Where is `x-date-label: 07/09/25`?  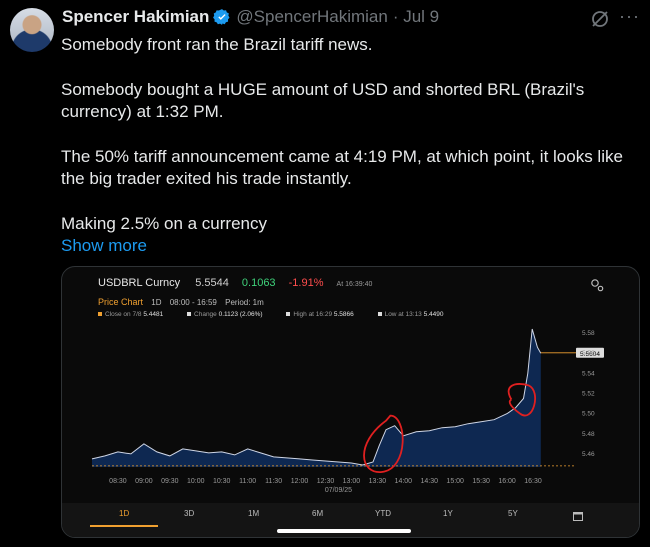 x-date-label: 07/09/25 is located at coordinates (338, 490).